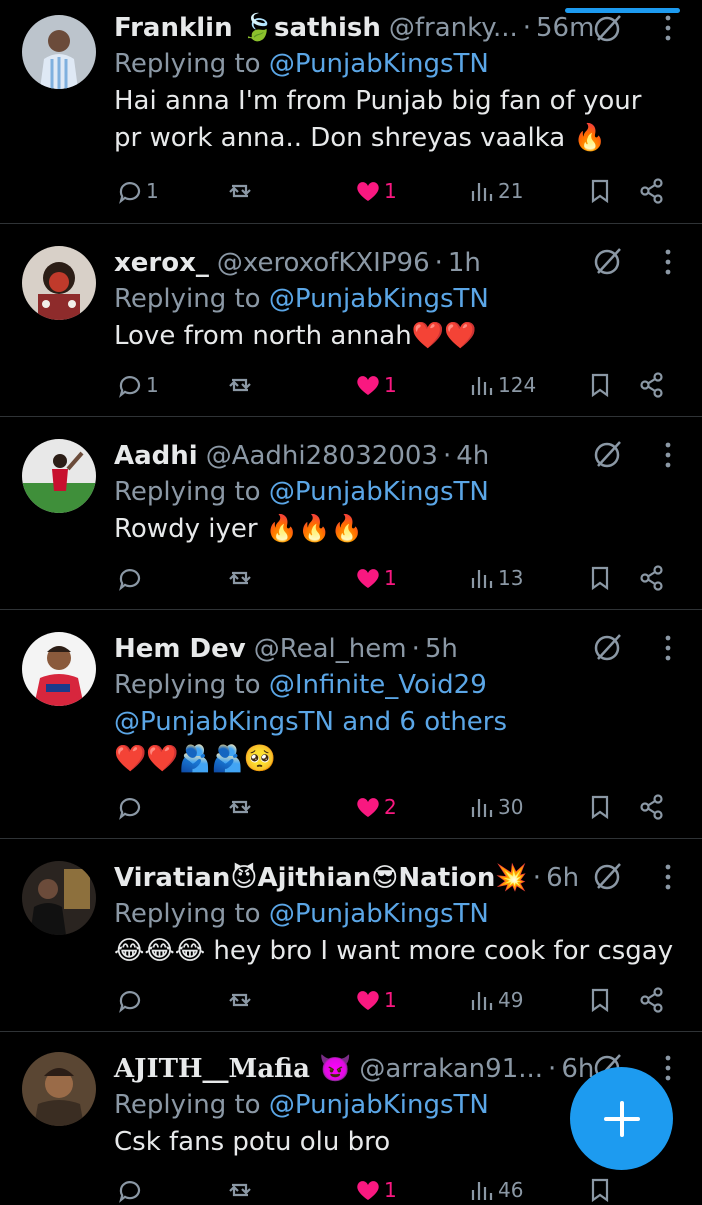  I want to click on timestamp: 56m, so click(565, 28).